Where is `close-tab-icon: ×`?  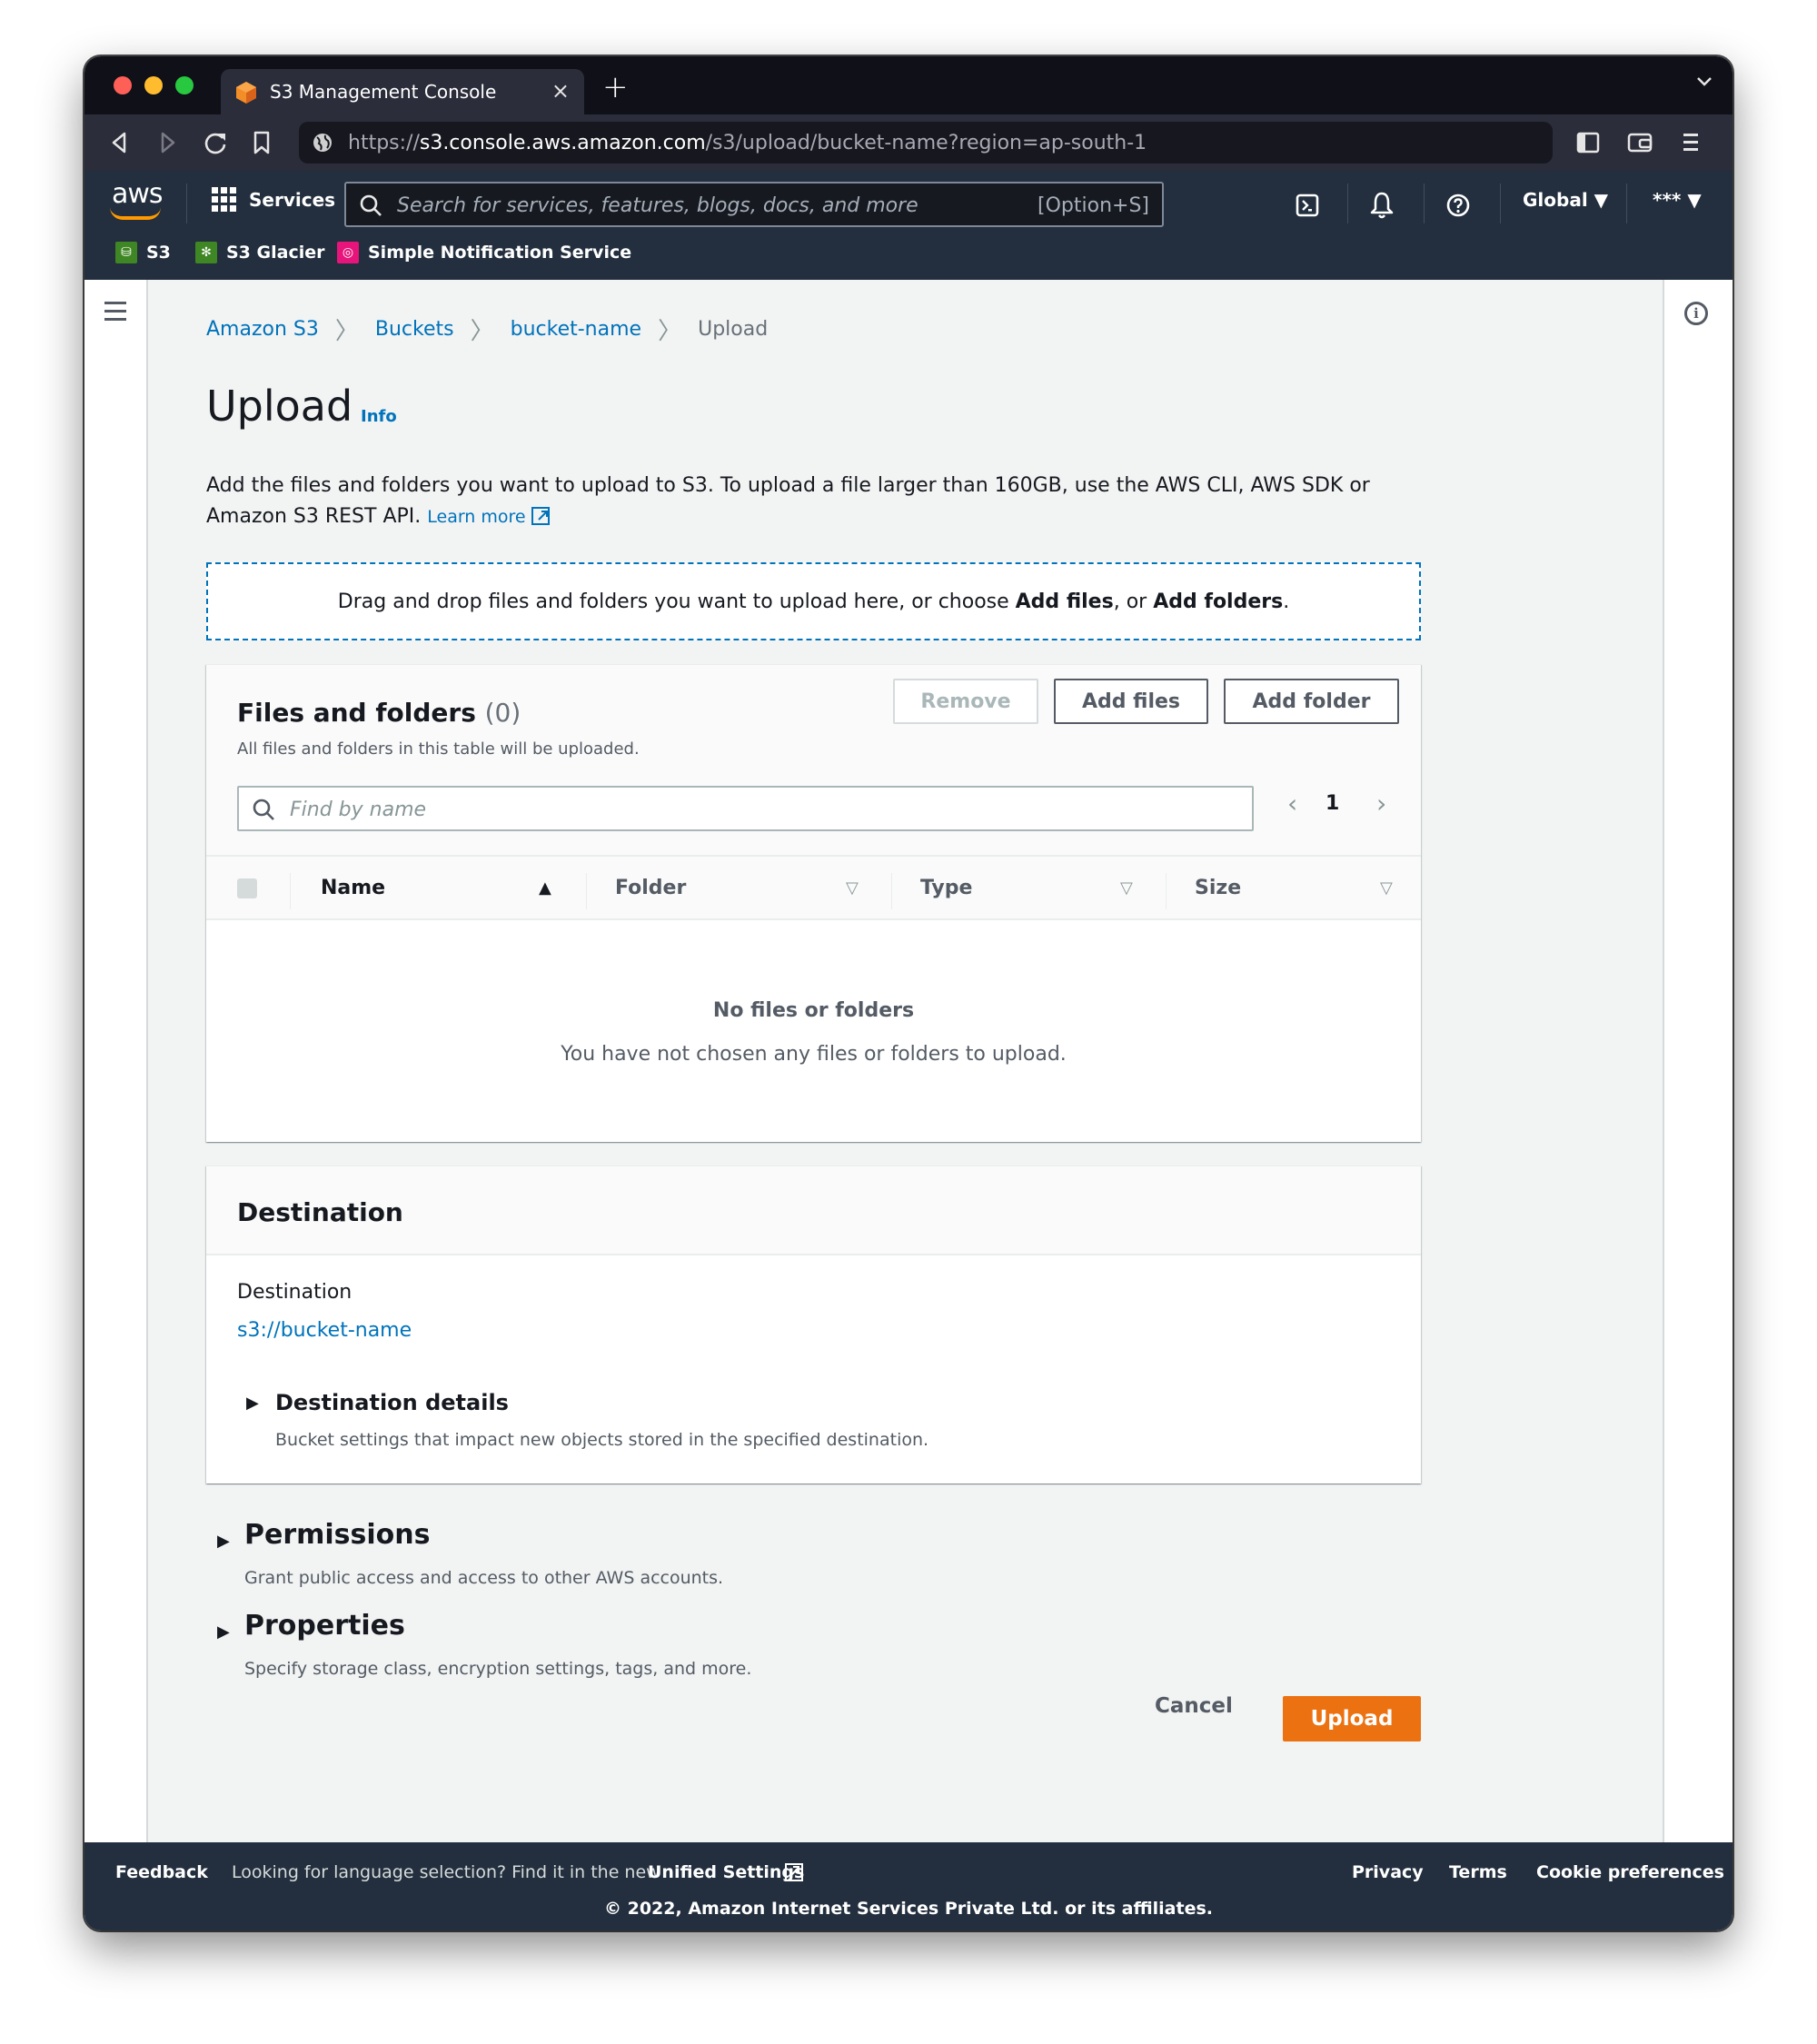 close-tab-icon: × is located at coordinates (560, 91).